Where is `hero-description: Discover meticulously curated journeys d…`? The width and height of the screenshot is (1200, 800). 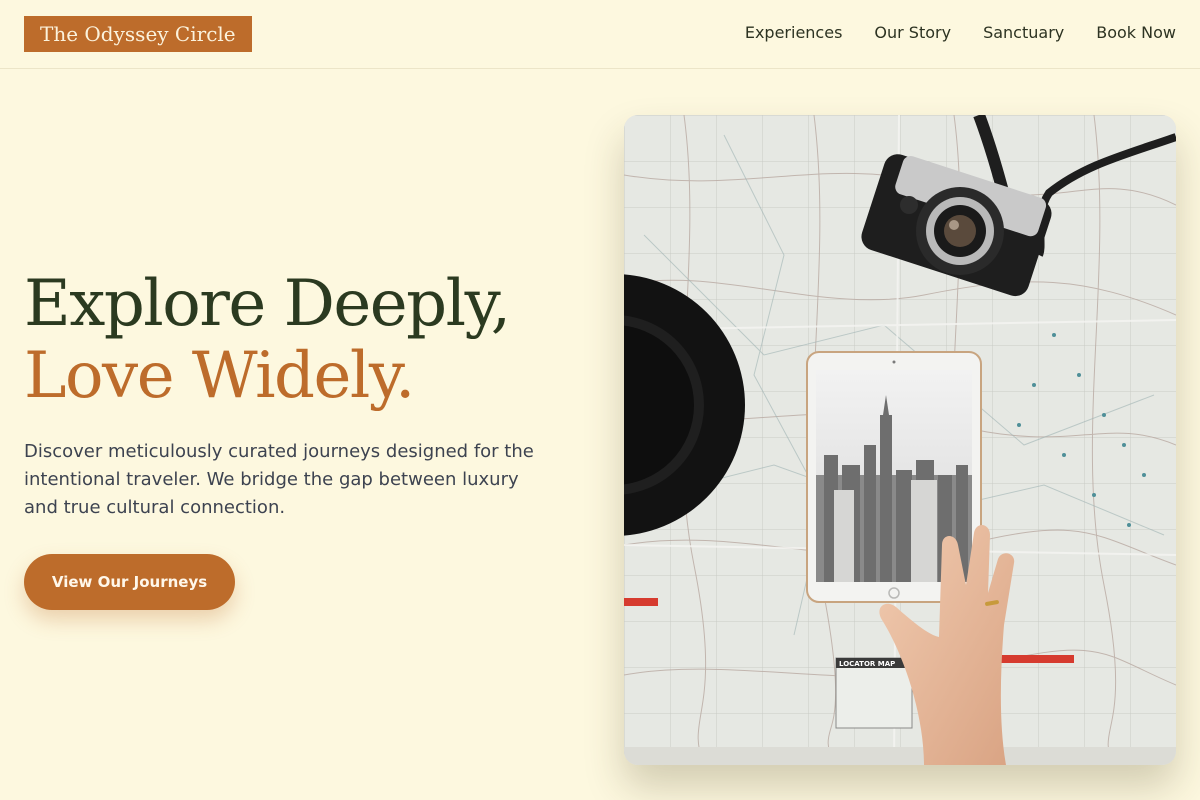
hero-description: Discover meticulously curated journeys d… is located at coordinates (279, 479).